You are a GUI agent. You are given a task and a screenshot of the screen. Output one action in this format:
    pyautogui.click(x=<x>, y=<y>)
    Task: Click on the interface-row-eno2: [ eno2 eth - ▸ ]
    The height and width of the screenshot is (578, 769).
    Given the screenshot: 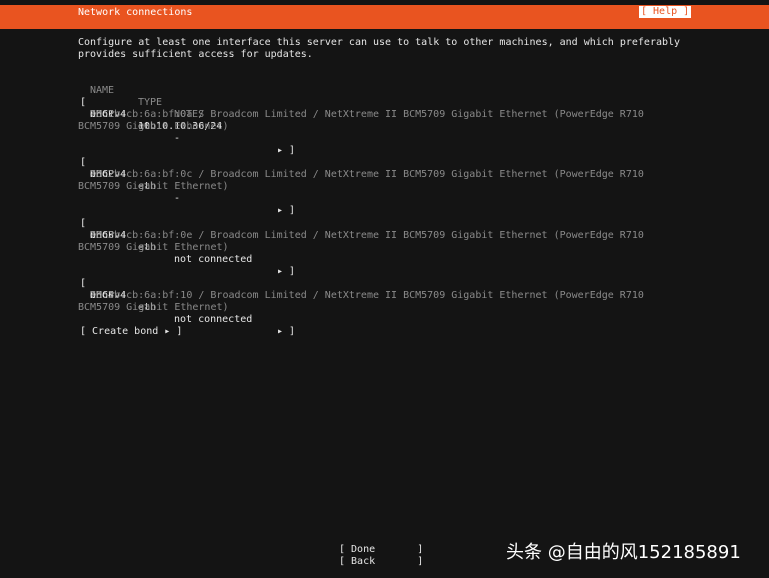 What is the action you would take?
    pyautogui.click(x=188, y=180)
    